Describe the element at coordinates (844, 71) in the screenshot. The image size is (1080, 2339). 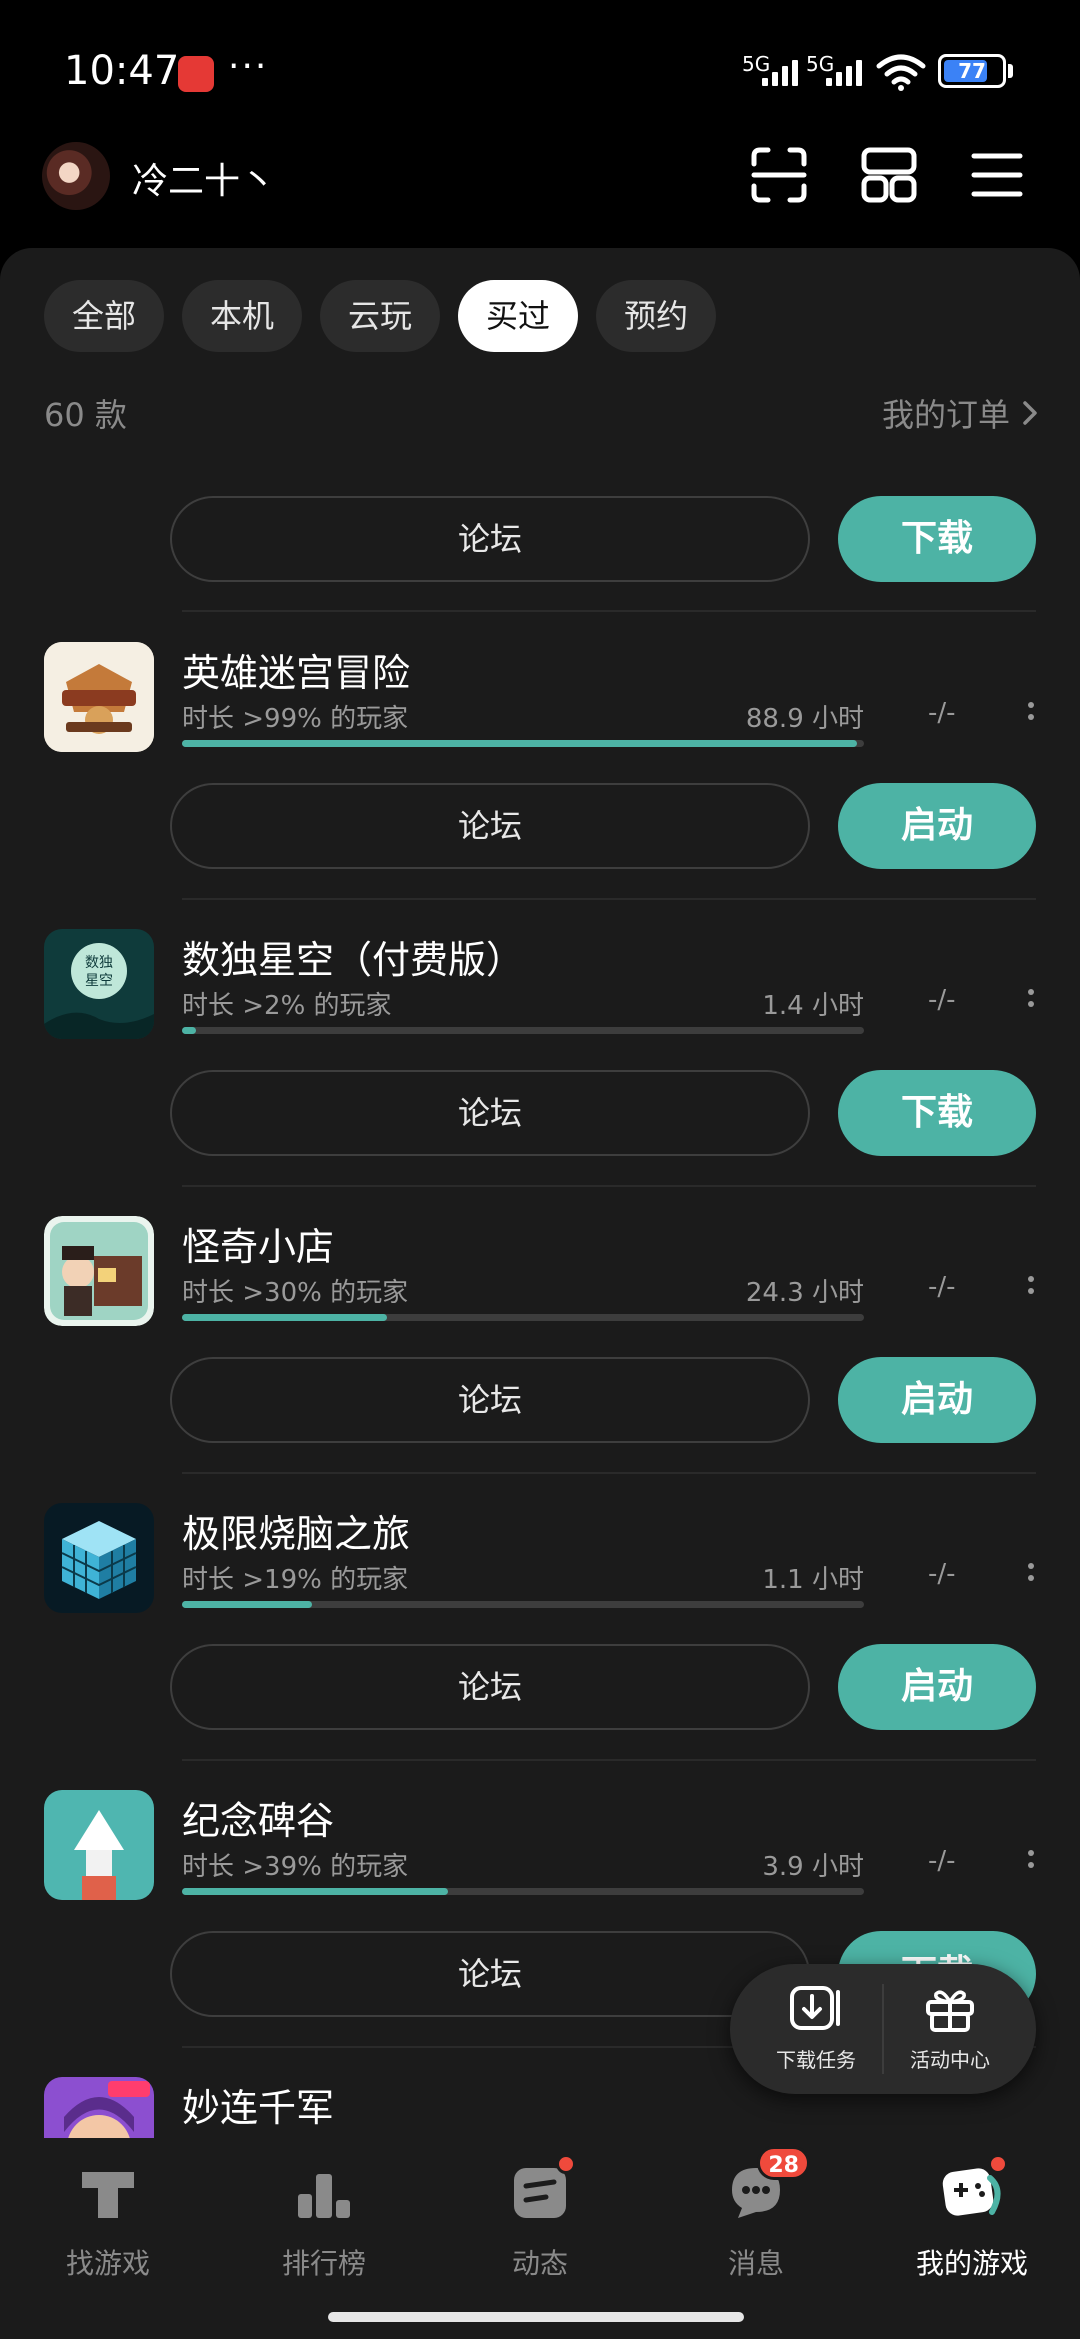
I see `signal-bars-2-icon` at that location.